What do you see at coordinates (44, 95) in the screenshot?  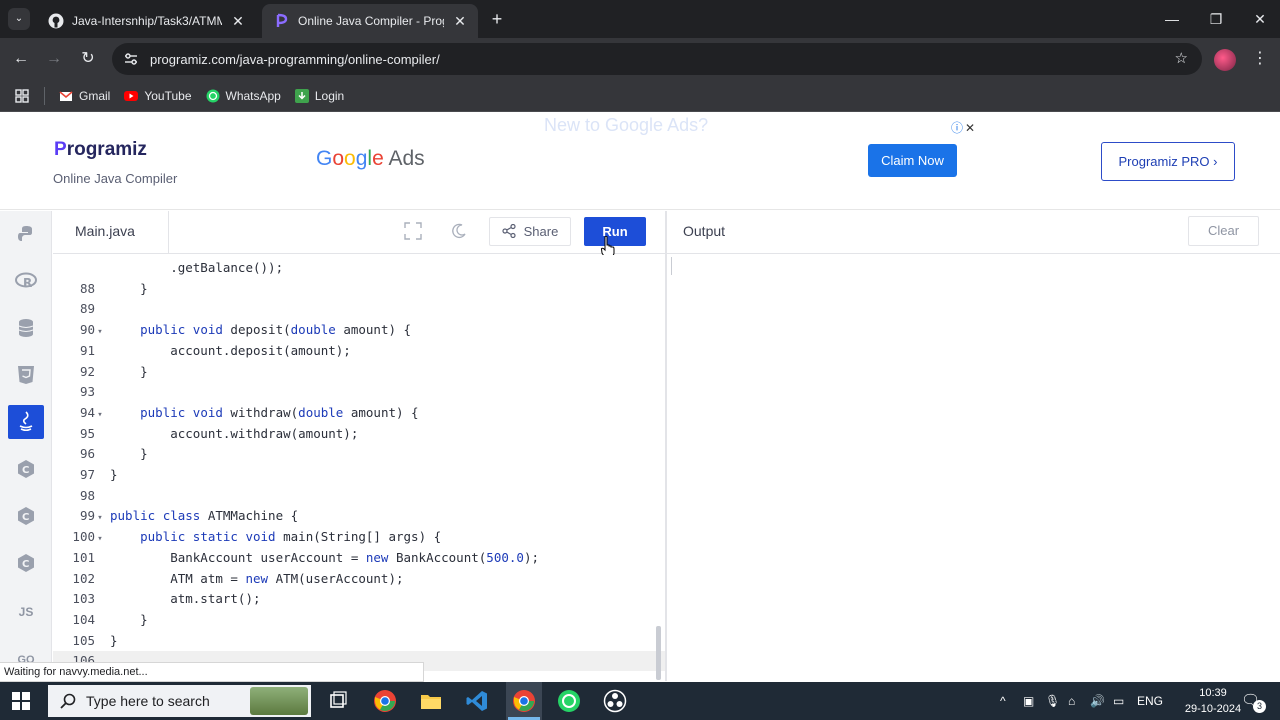 I see `bookmark-divider` at bounding box center [44, 95].